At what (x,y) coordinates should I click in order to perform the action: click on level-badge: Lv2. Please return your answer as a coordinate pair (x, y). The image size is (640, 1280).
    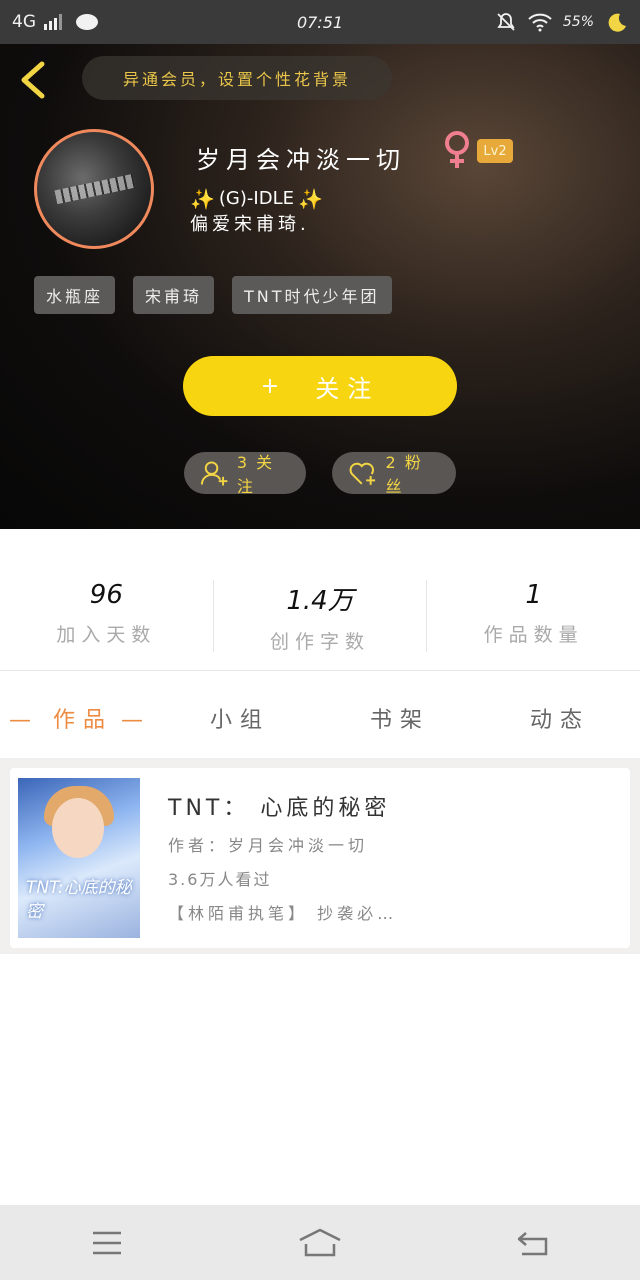
    Looking at the image, I should click on (495, 151).